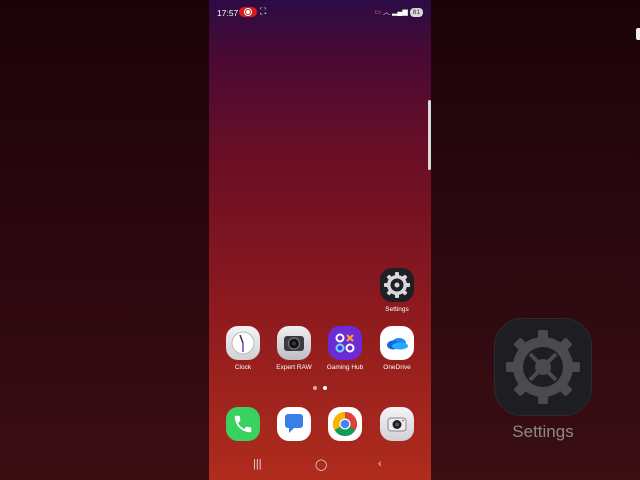 The height and width of the screenshot is (480, 640). I want to click on app-label: Settings, so click(397, 309).